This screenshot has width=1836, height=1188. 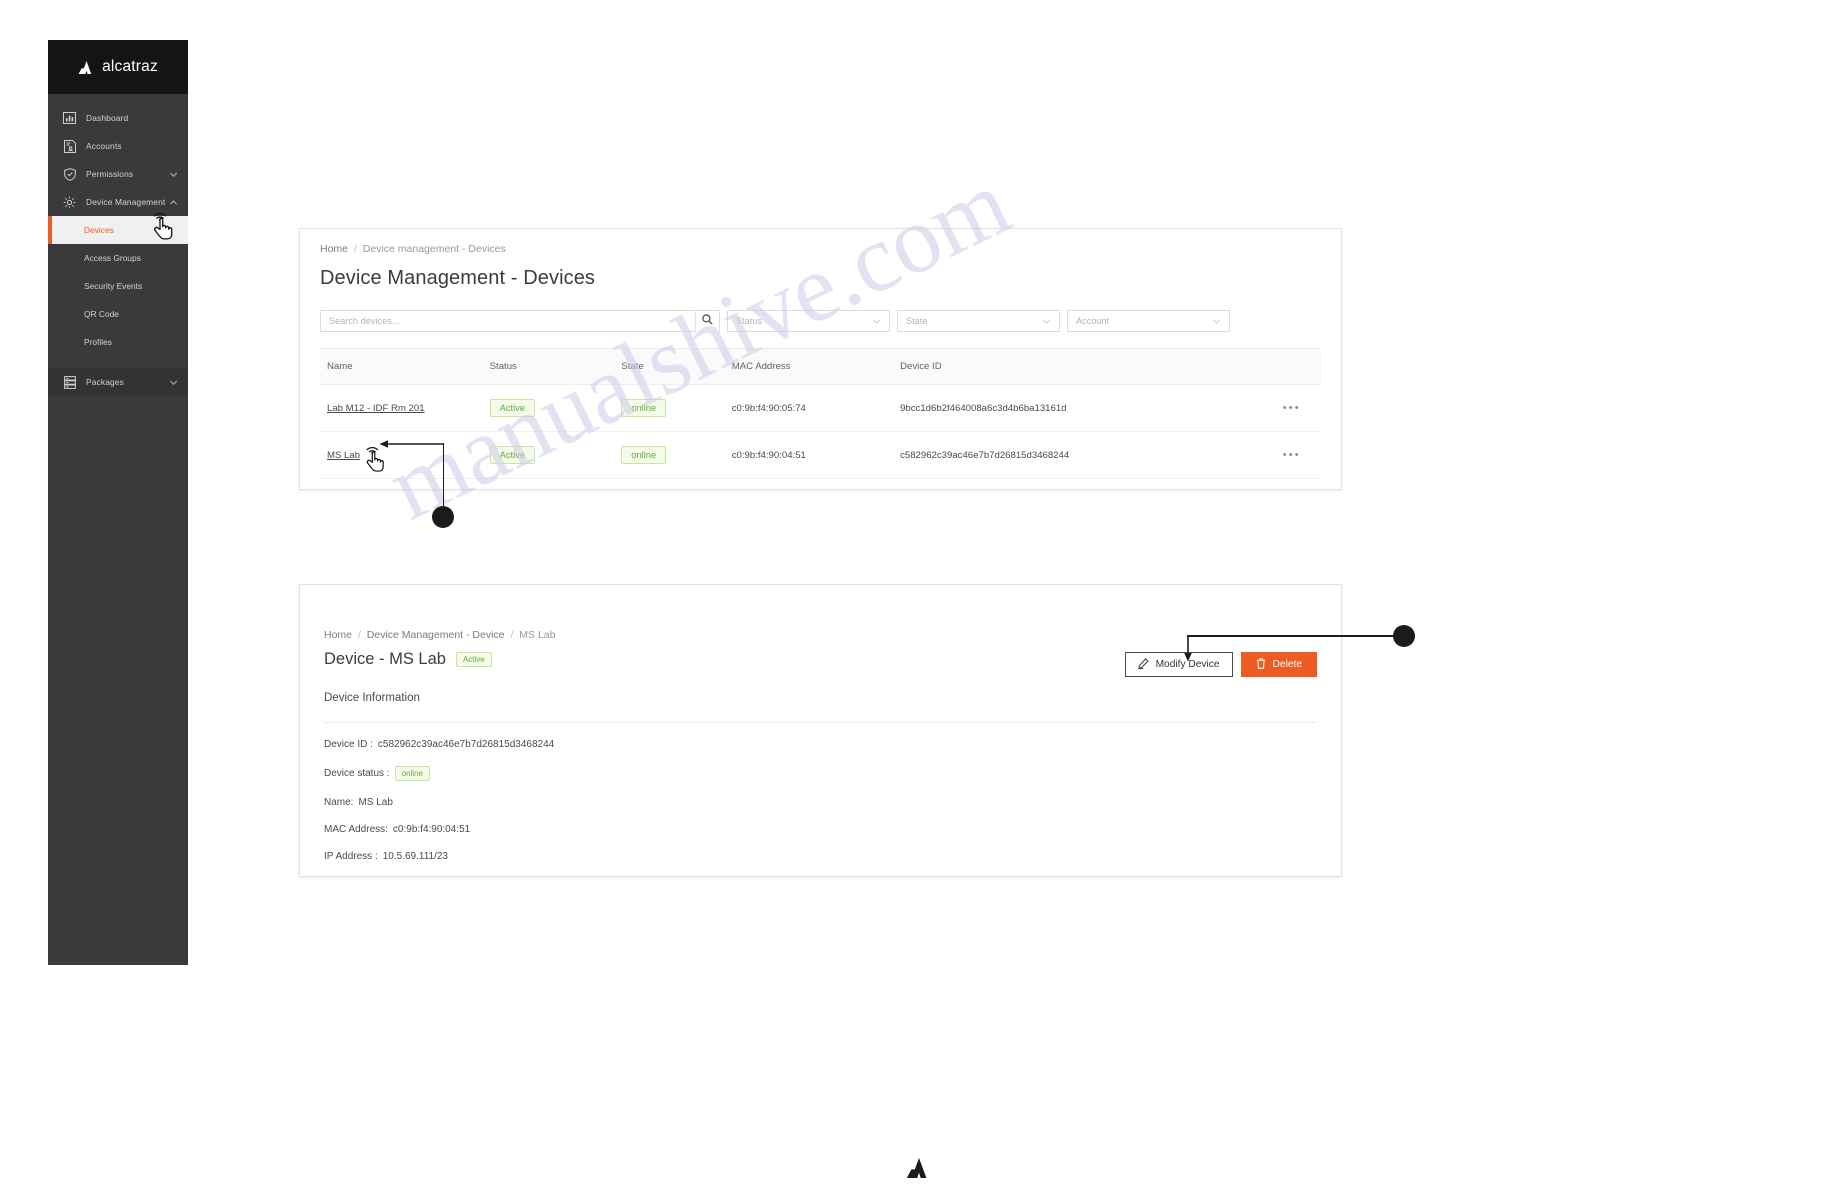 What do you see at coordinates (820, 249) in the screenshot?
I see `breadcrumb-list: Home / Device management - Devices` at bounding box center [820, 249].